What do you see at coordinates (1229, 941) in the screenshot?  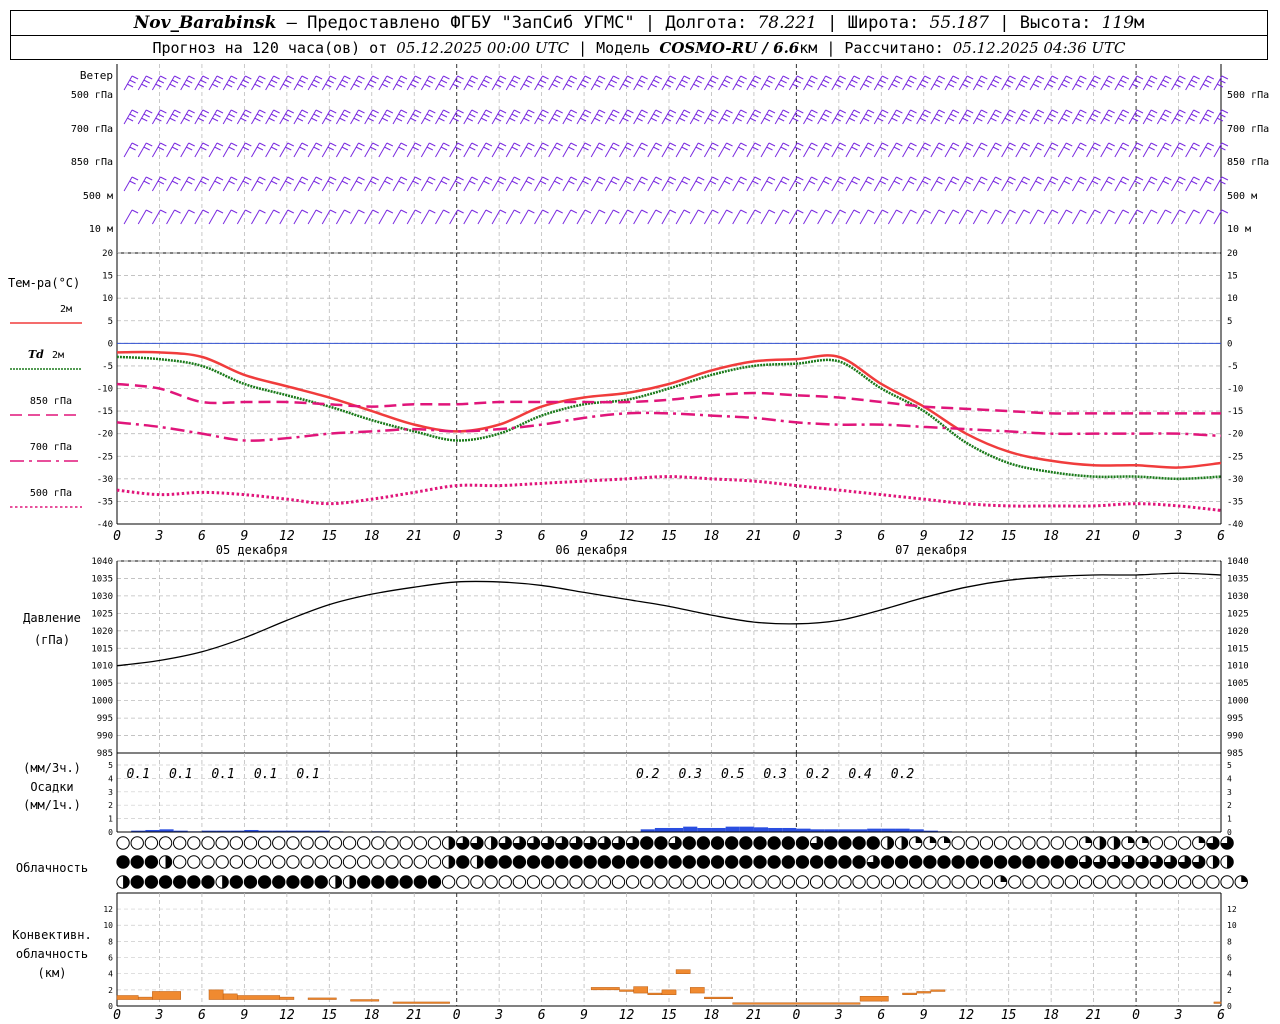 I see `conv-tick-right: 8` at bounding box center [1229, 941].